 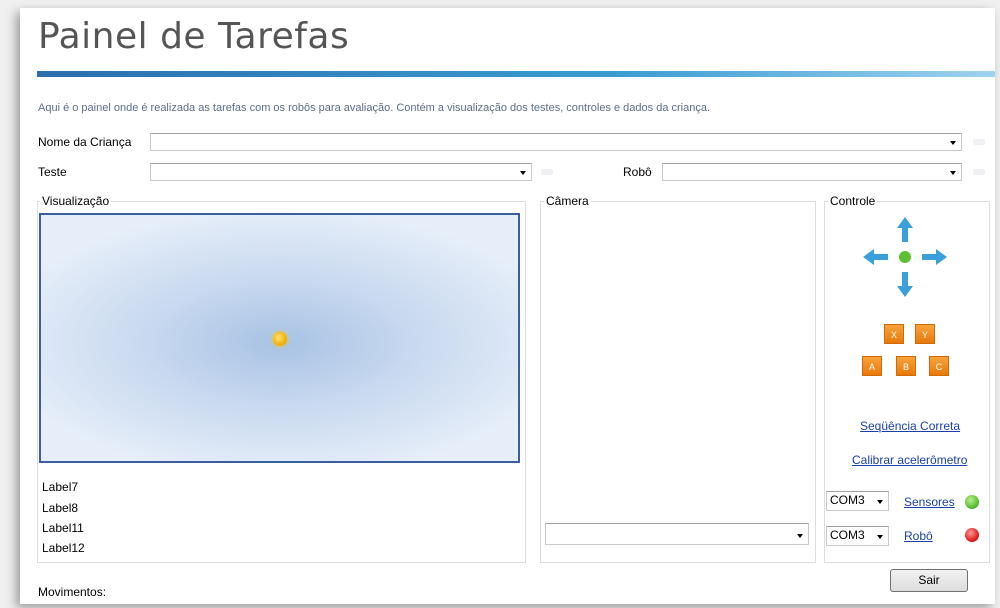 I want to click on sensors-status-indicator, so click(x=972, y=502).